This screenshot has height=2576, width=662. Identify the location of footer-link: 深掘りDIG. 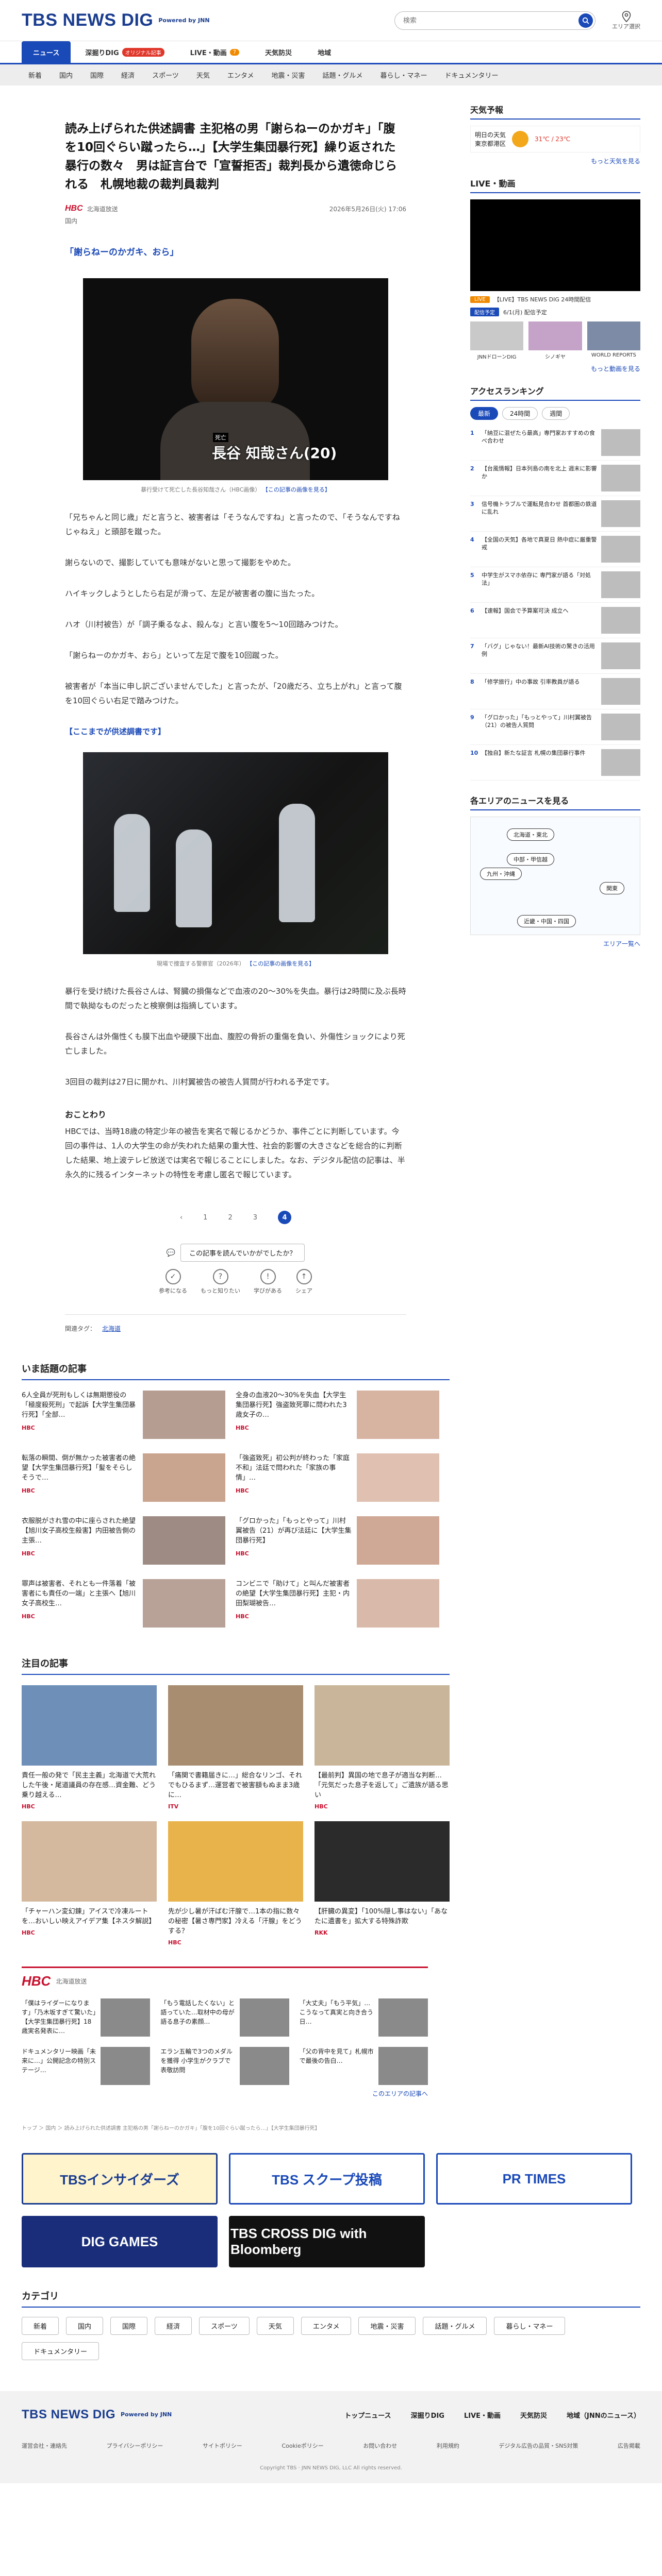
(427, 2415).